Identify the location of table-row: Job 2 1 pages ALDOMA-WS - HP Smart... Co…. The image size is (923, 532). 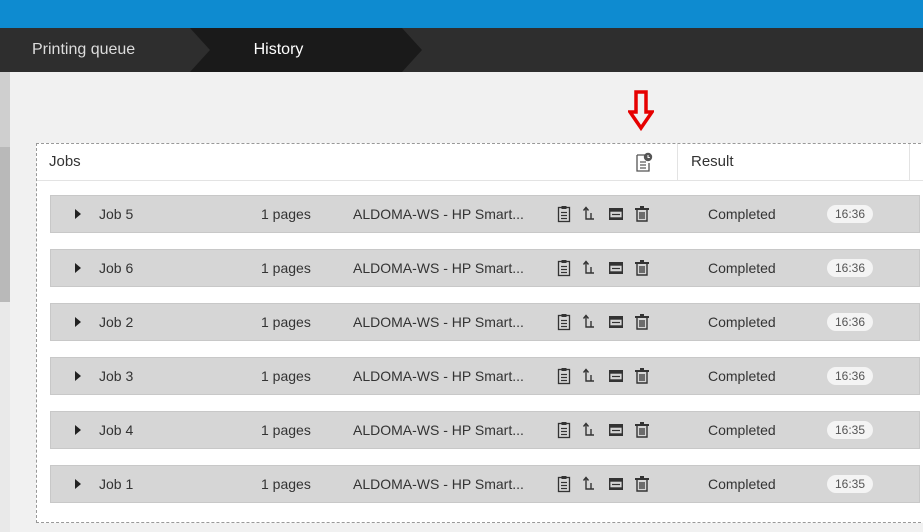
(485, 322).